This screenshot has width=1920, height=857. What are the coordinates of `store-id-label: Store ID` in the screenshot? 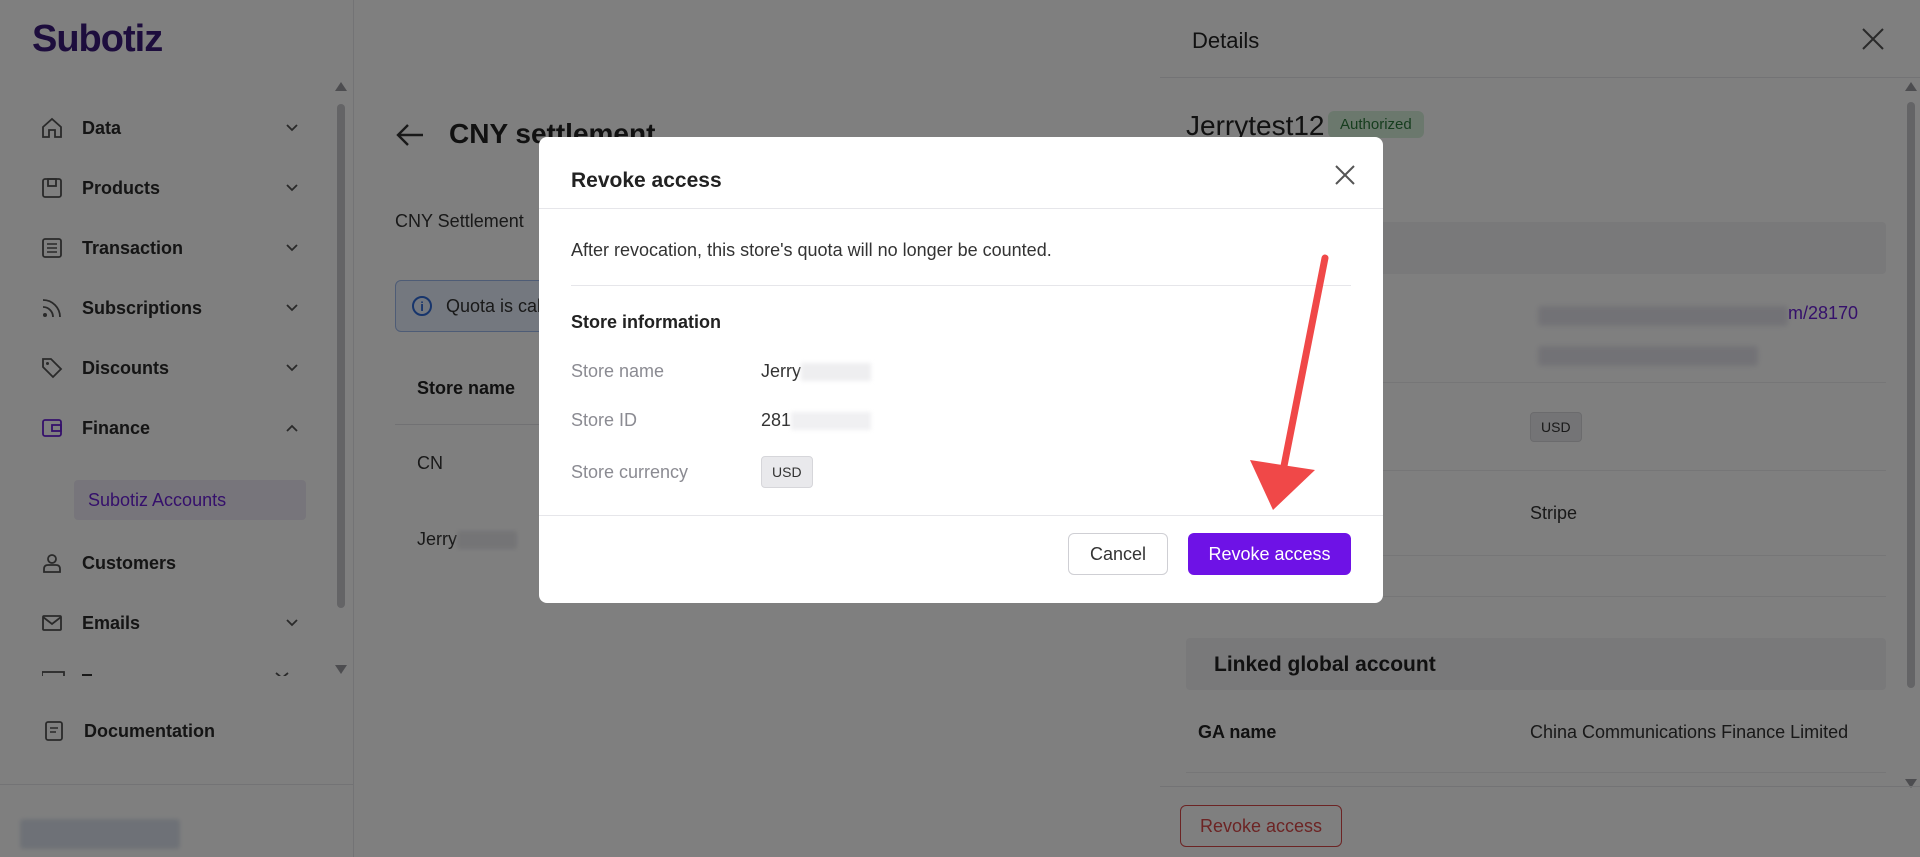 It's located at (604, 420).